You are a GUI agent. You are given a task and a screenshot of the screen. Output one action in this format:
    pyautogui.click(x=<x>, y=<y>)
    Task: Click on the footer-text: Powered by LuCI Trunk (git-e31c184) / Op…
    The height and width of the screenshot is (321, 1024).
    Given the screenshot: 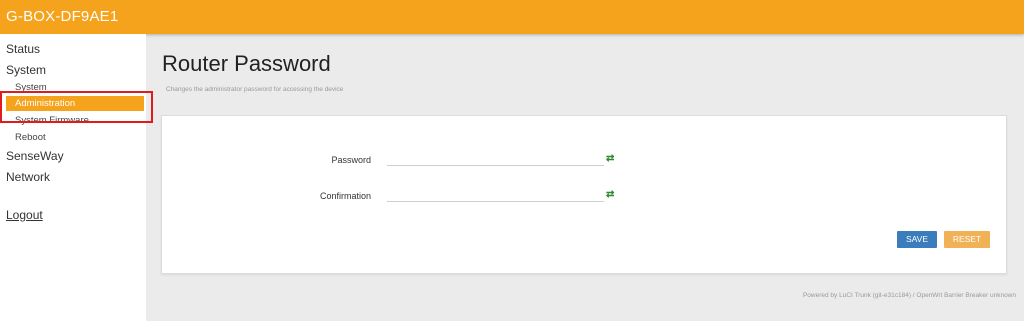 What is the action you would take?
    pyautogui.click(x=909, y=295)
    